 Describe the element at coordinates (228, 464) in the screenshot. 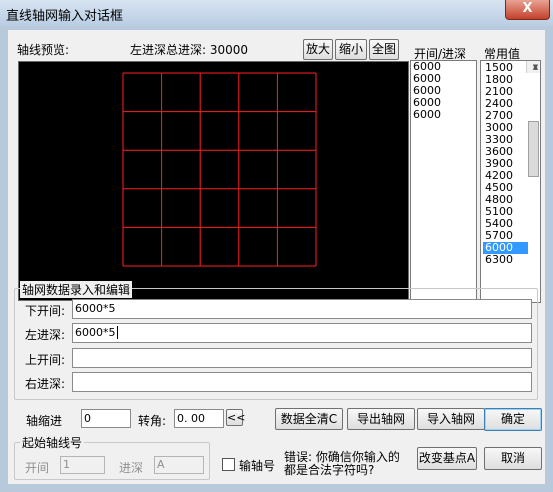

I see `output-axis-checkbox` at that location.